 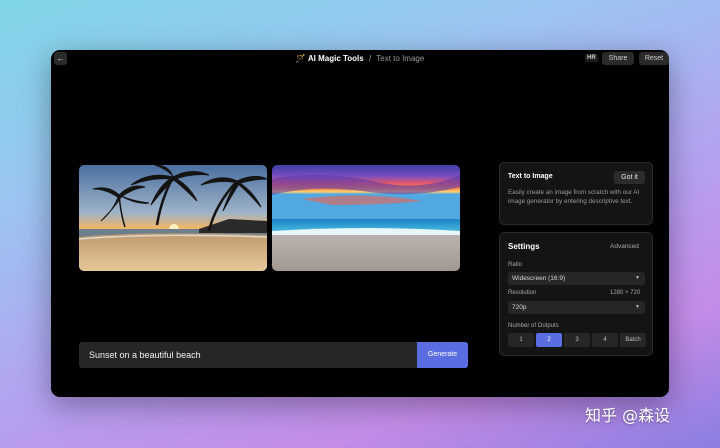 What do you see at coordinates (591, 58) in the screenshot?
I see `hr-badge: HR` at bounding box center [591, 58].